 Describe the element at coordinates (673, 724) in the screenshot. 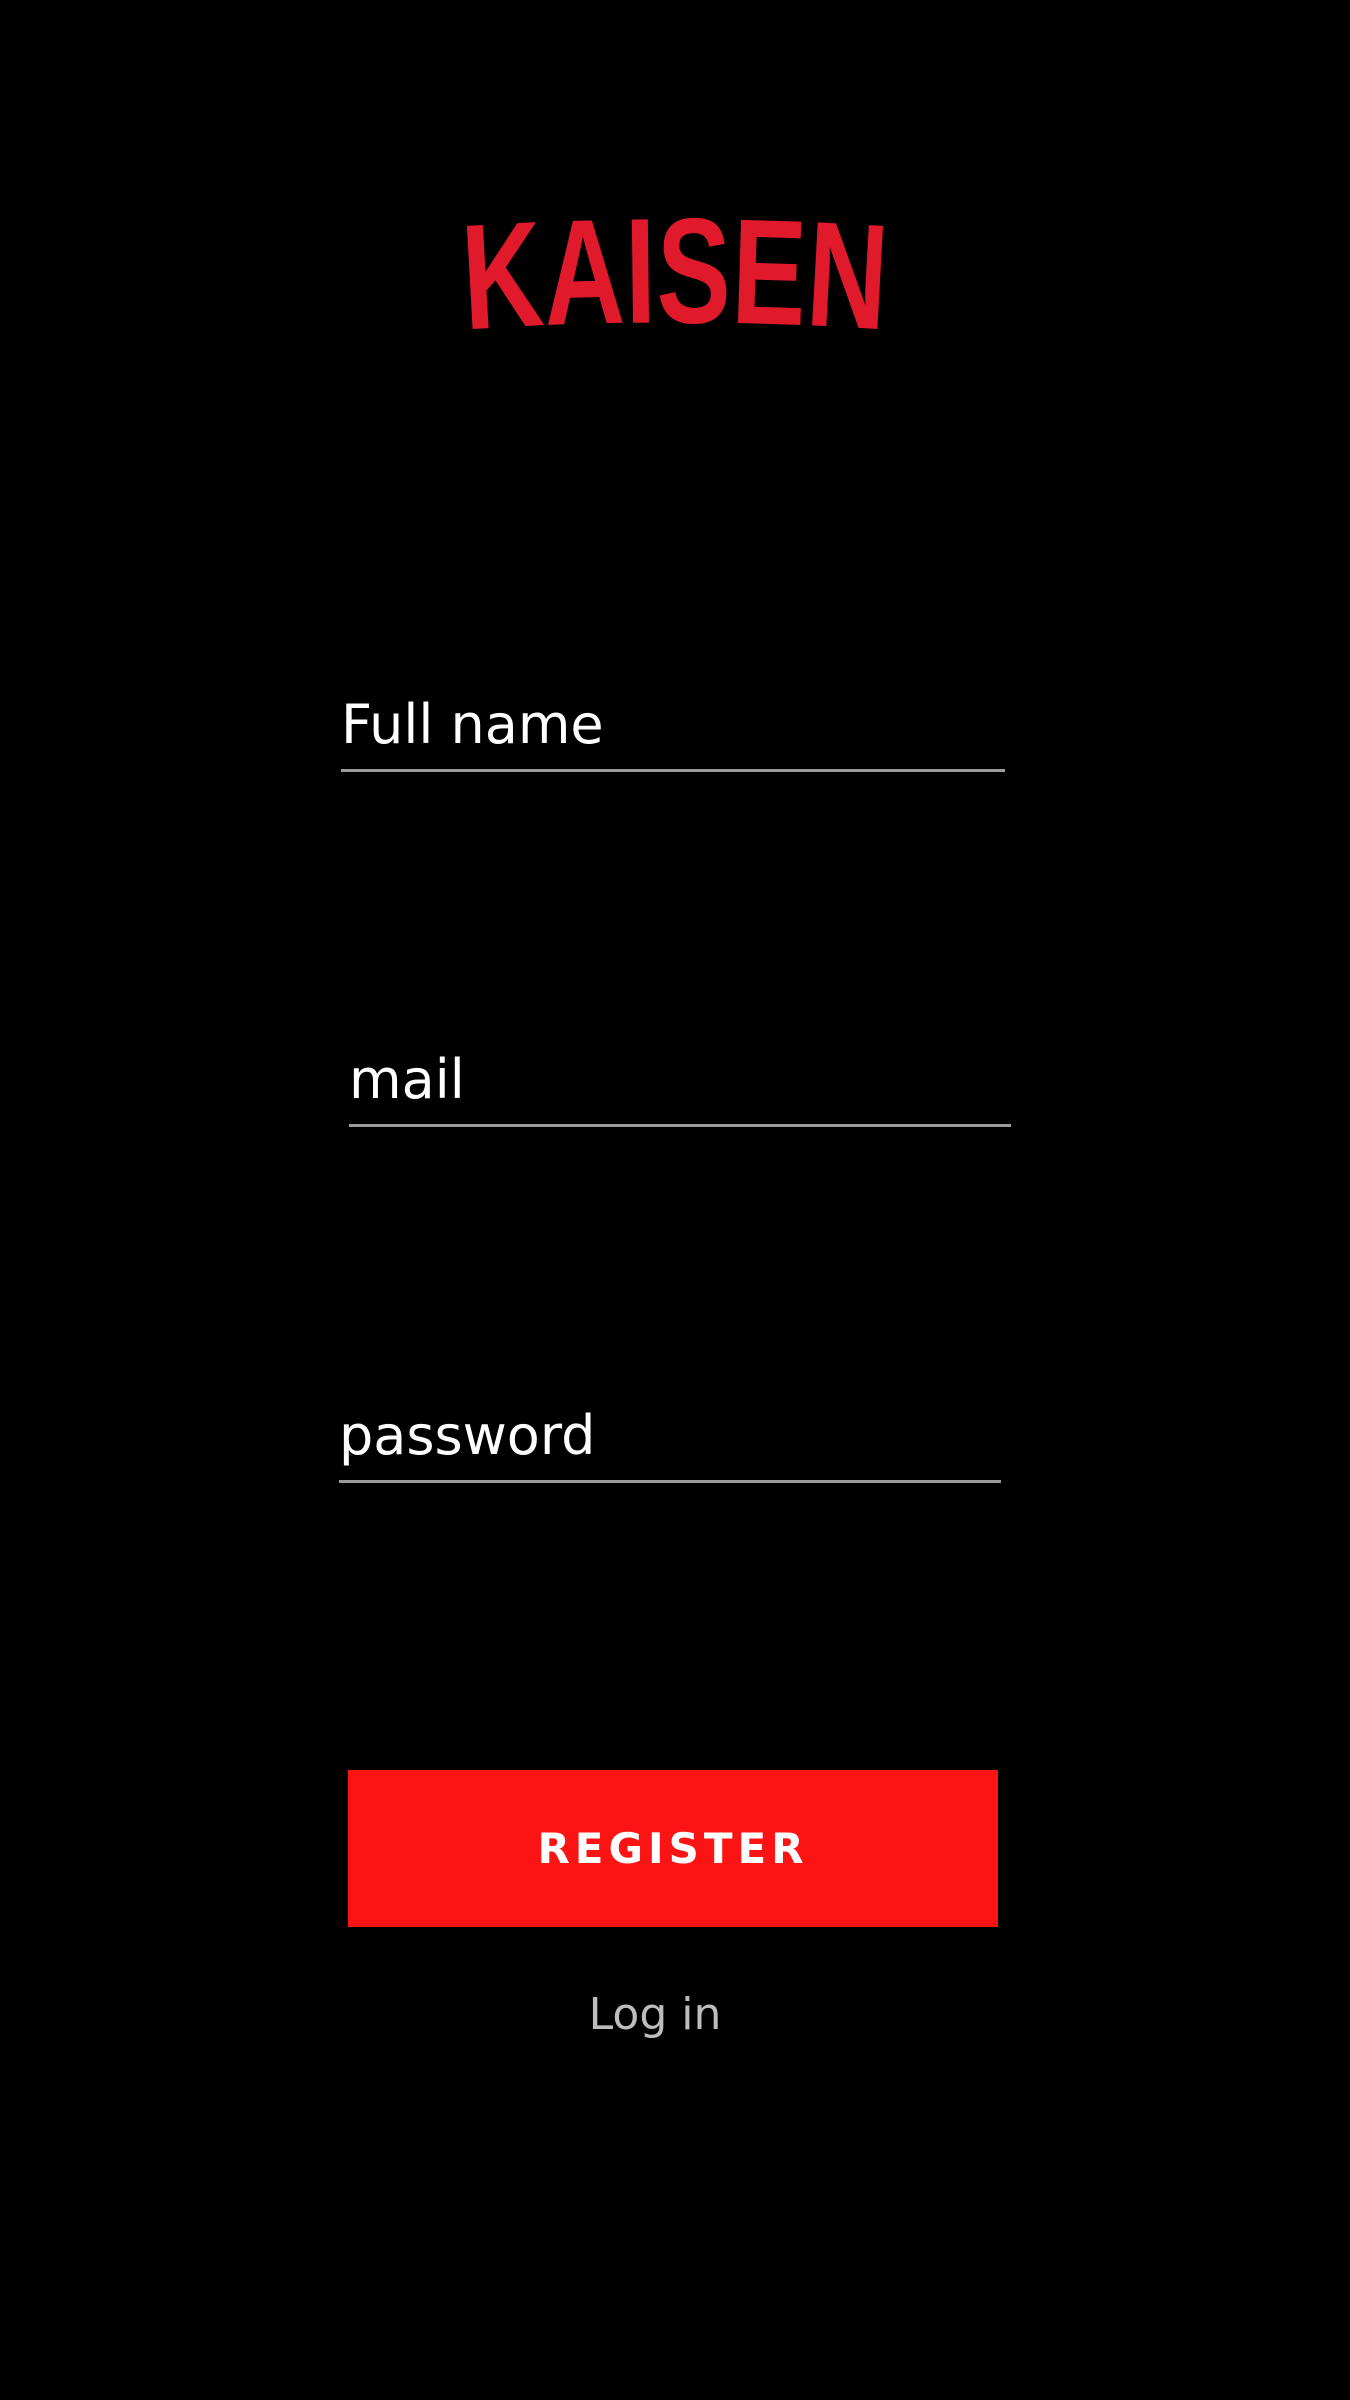

I see `full-name-input` at that location.